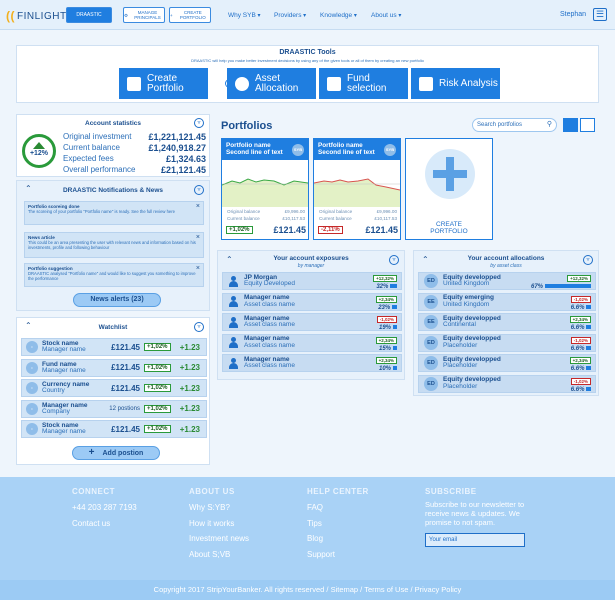  I want to click on manage-principals-button: ⚙ MANAGE PRINCIPALS, so click(144, 15).